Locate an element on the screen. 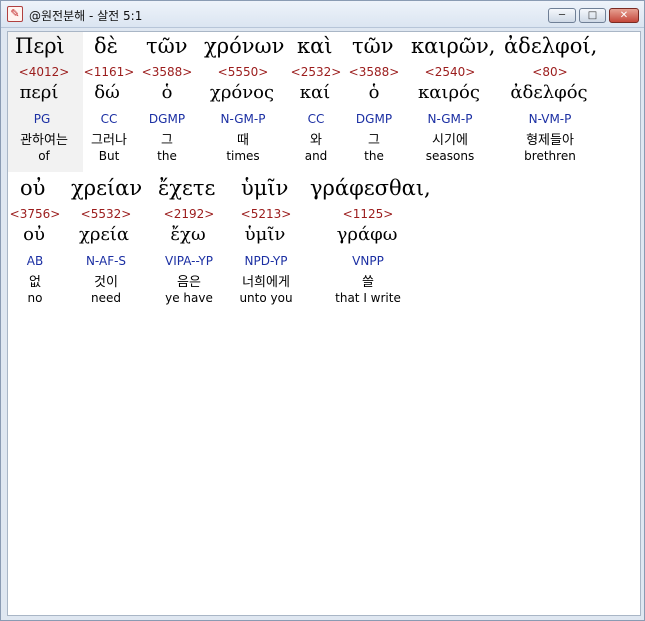  parsing-code: NPD-YP is located at coordinates (266, 261).